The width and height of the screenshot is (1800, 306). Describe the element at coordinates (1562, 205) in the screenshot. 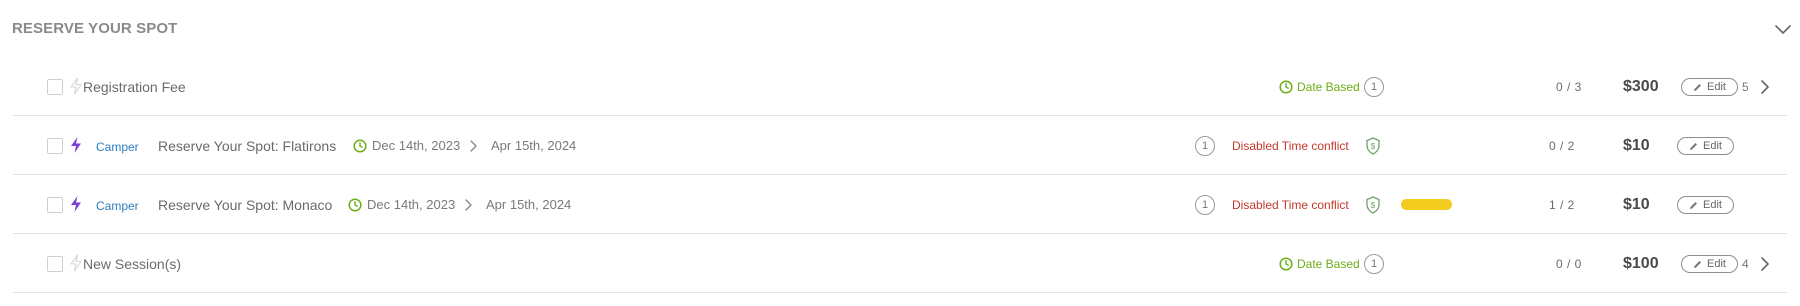

I see `sold-count: 1 / 2` at that location.